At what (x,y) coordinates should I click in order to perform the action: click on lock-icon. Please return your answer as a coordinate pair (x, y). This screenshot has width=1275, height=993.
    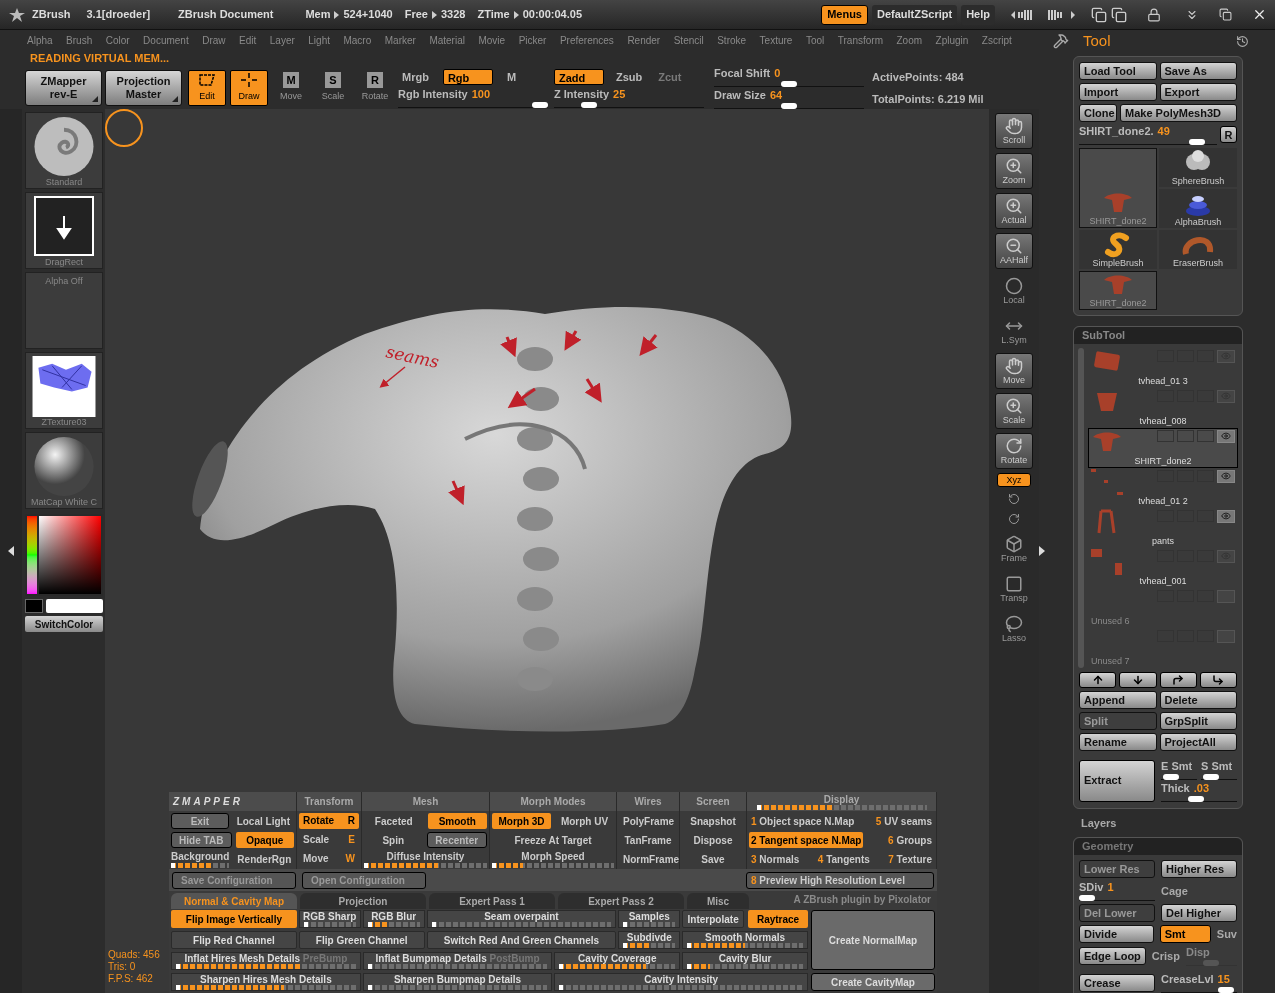
    Looking at the image, I should click on (1154, 14).